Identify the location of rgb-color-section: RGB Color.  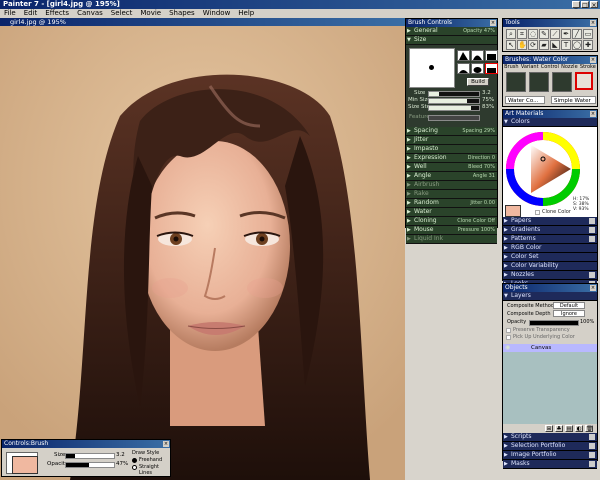
(550, 248).